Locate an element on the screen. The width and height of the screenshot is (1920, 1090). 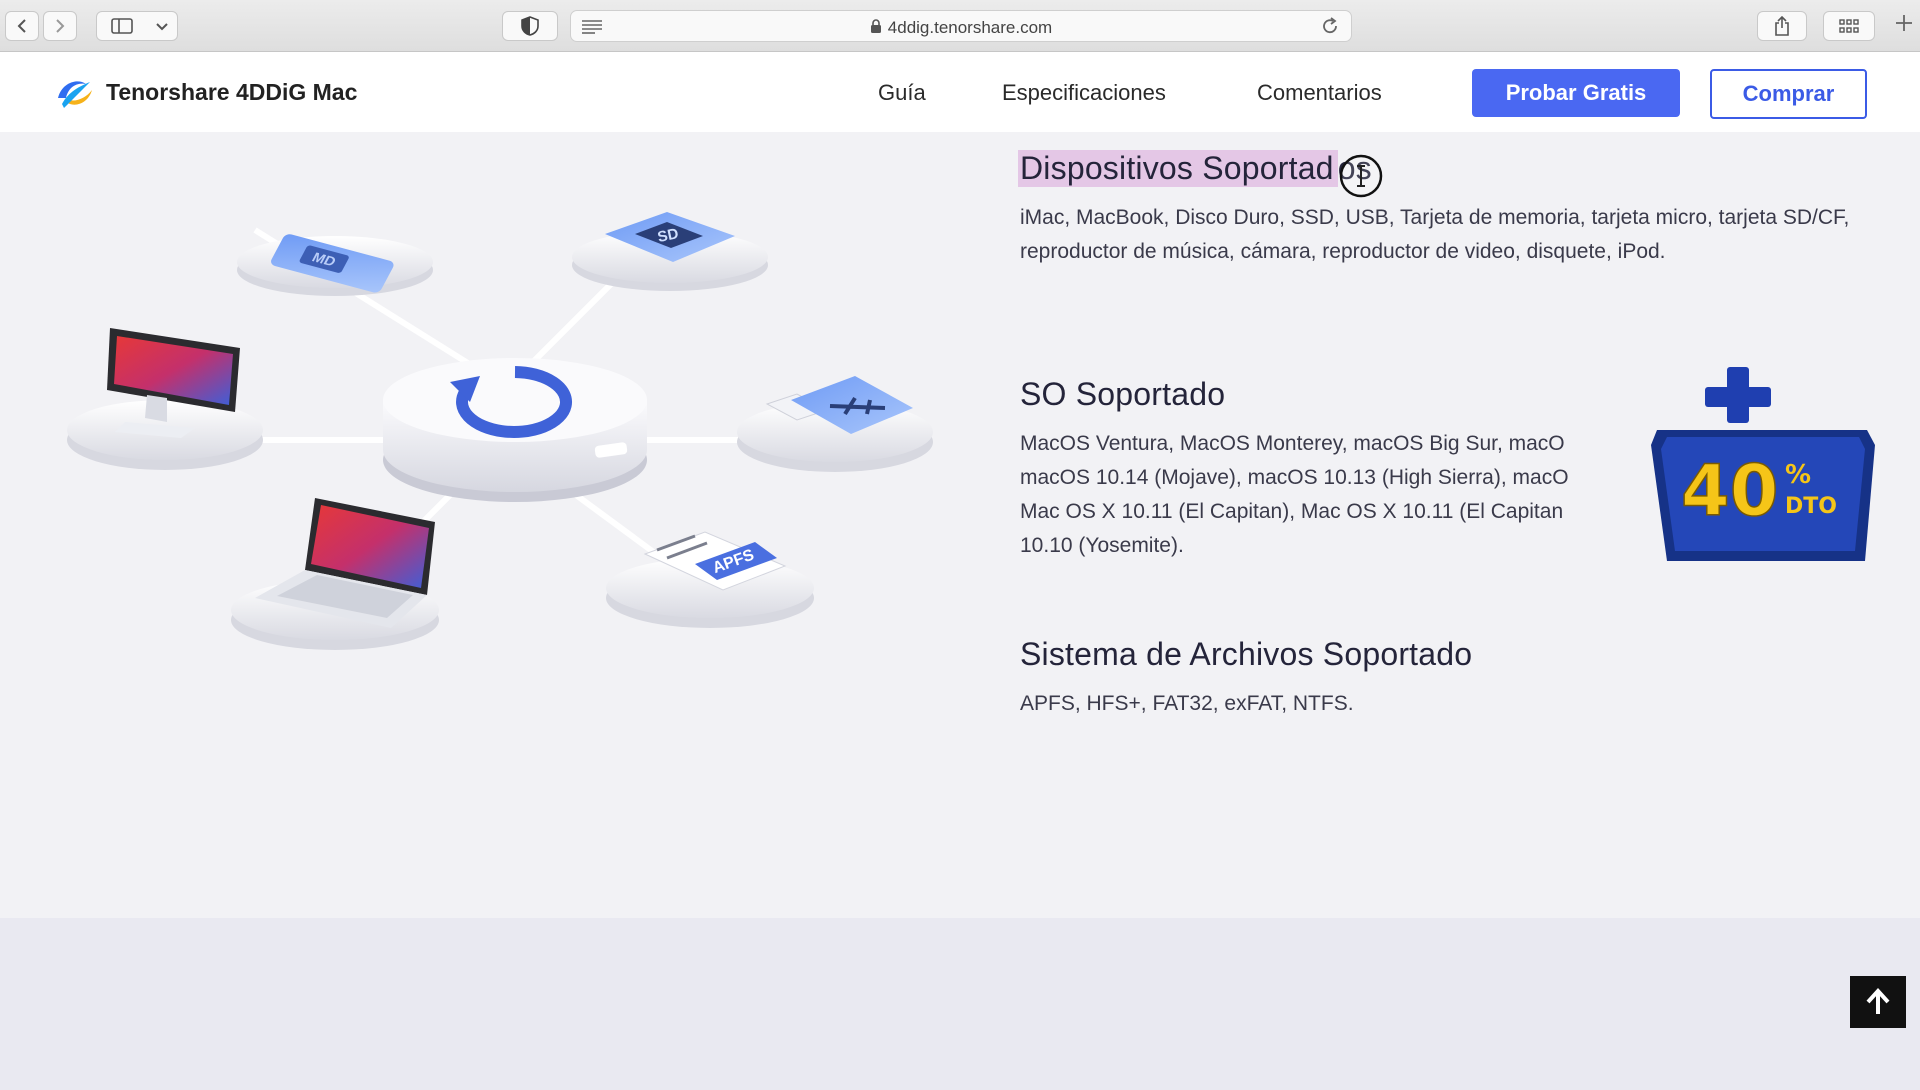
site-logo: Tenorshare 4DDiG Mac is located at coordinates (204, 92).